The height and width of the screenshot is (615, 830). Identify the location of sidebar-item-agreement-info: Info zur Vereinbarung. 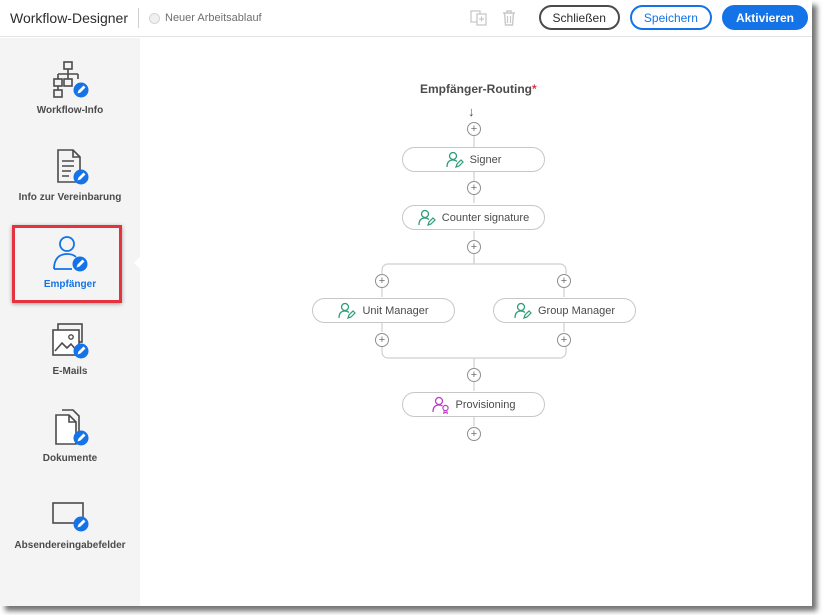
(70, 187).